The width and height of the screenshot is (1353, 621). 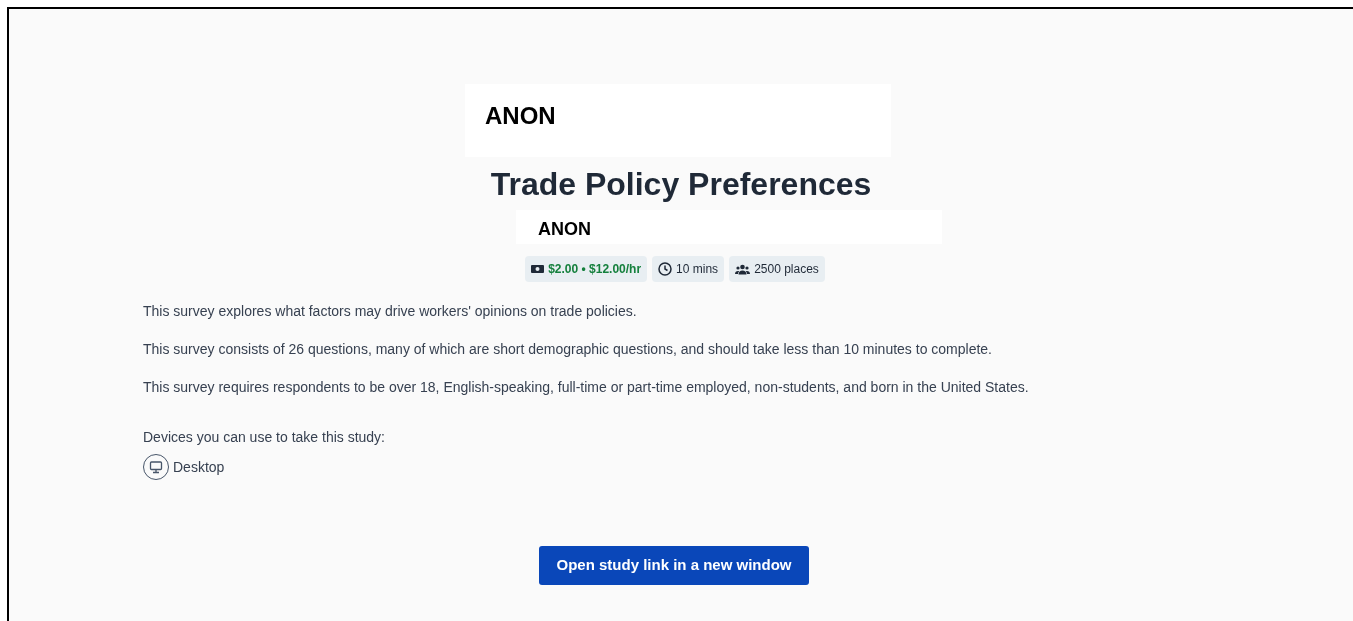 What do you see at coordinates (595, 269) in the screenshot?
I see `badge-text: $2.00 • $12.00/hr` at bounding box center [595, 269].